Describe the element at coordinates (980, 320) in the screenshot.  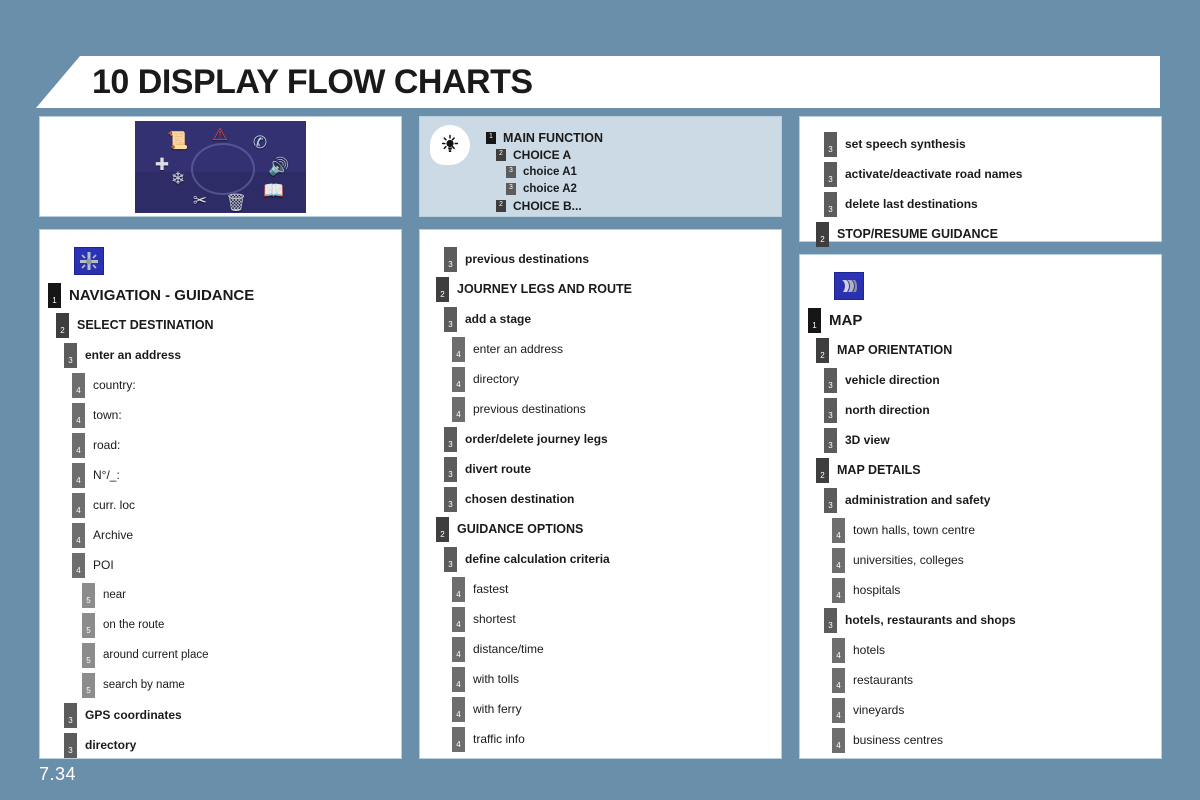
I see `flow-row: 1 MAP` at that location.